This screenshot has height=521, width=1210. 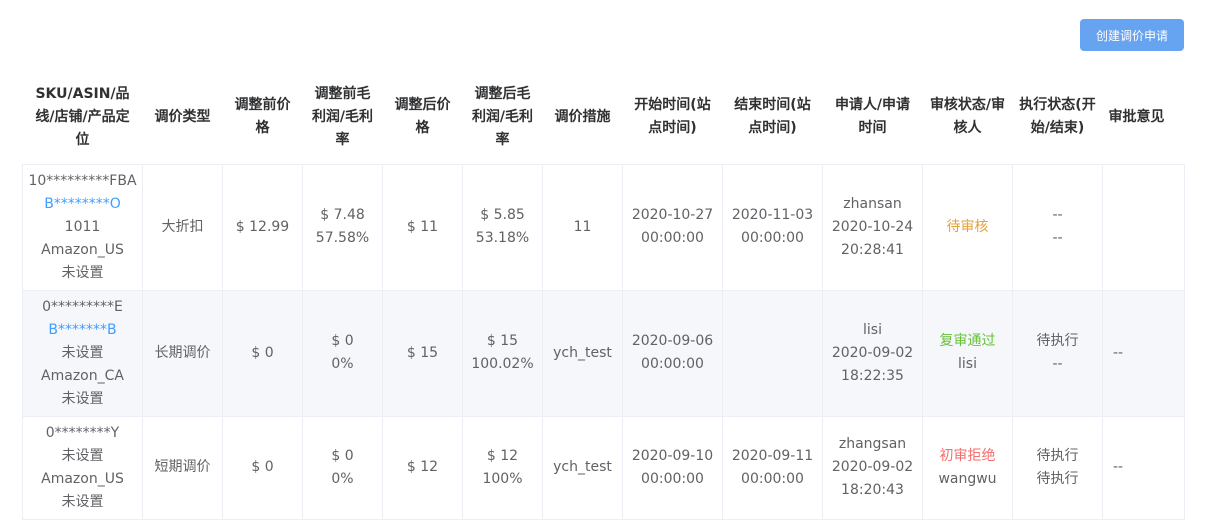 What do you see at coordinates (672, 215) in the screenshot?
I see `start-date: 2020-10-27` at bounding box center [672, 215].